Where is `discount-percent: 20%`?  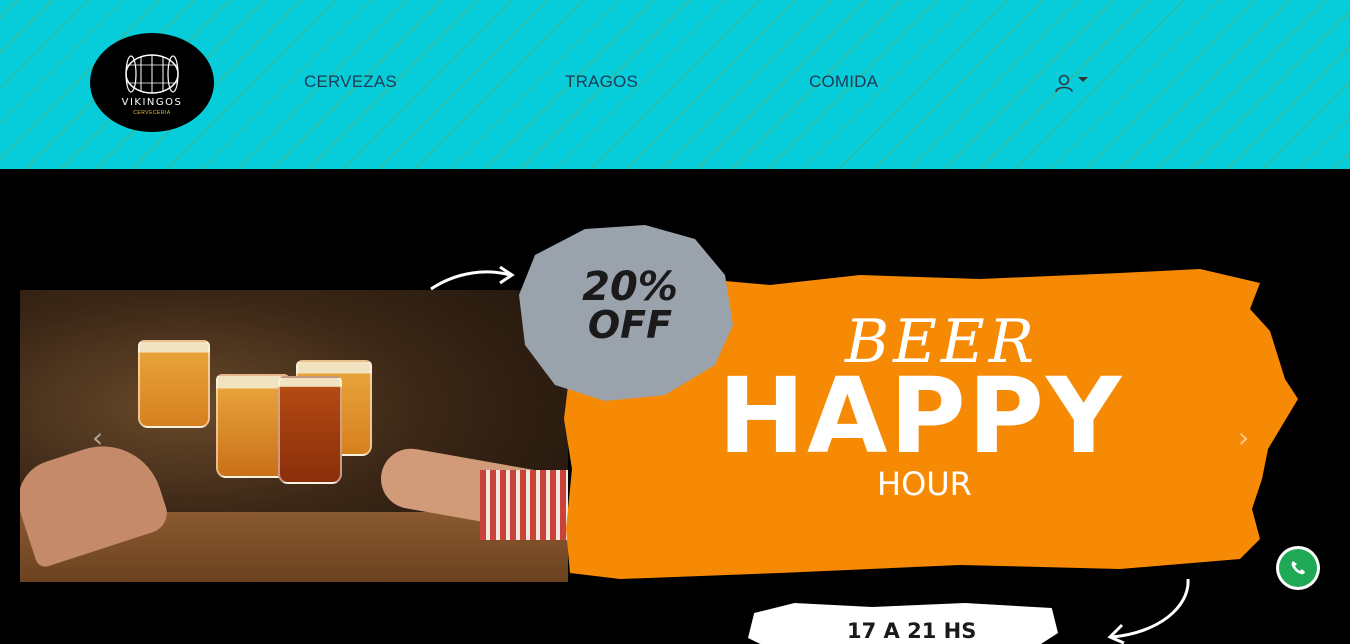 discount-percent: 20% is located at coordinates (630, 287).